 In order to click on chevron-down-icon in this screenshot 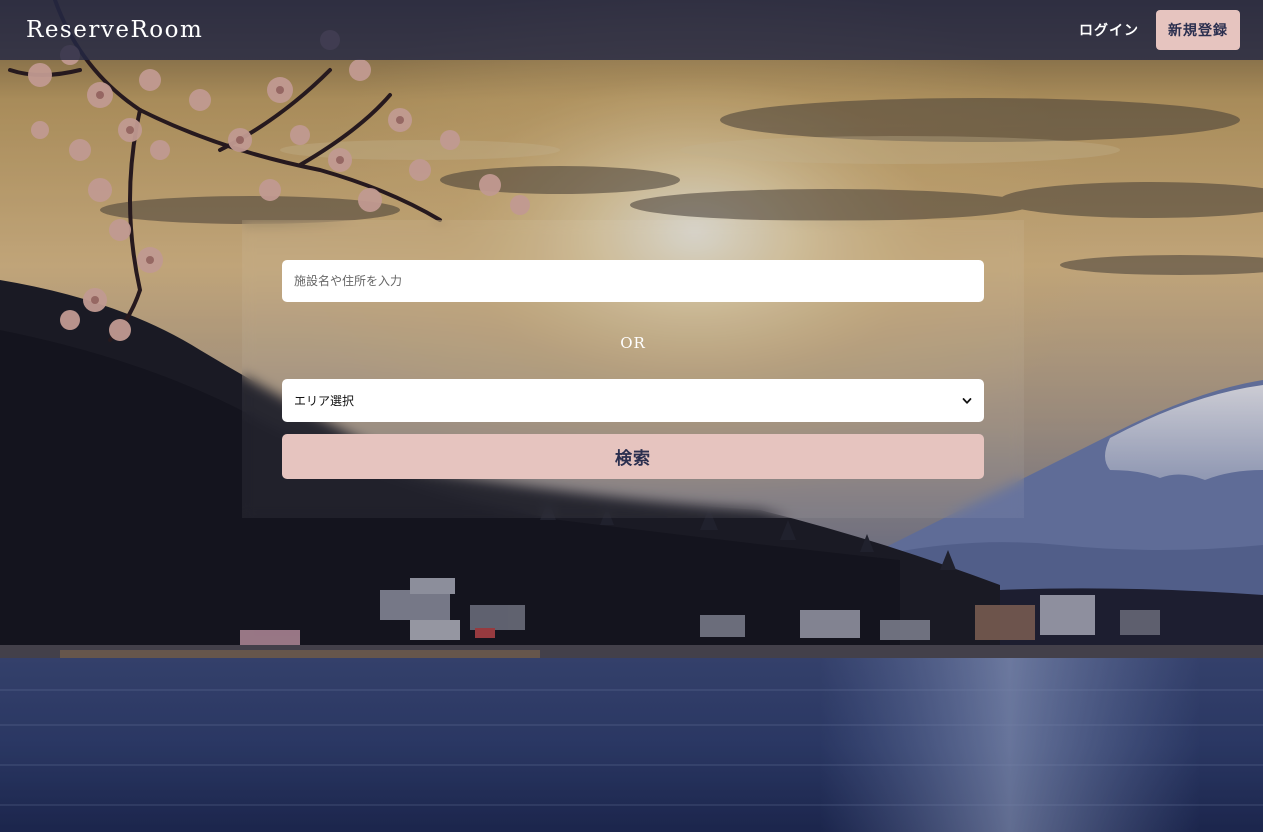, I will do `click(967, 400)`.